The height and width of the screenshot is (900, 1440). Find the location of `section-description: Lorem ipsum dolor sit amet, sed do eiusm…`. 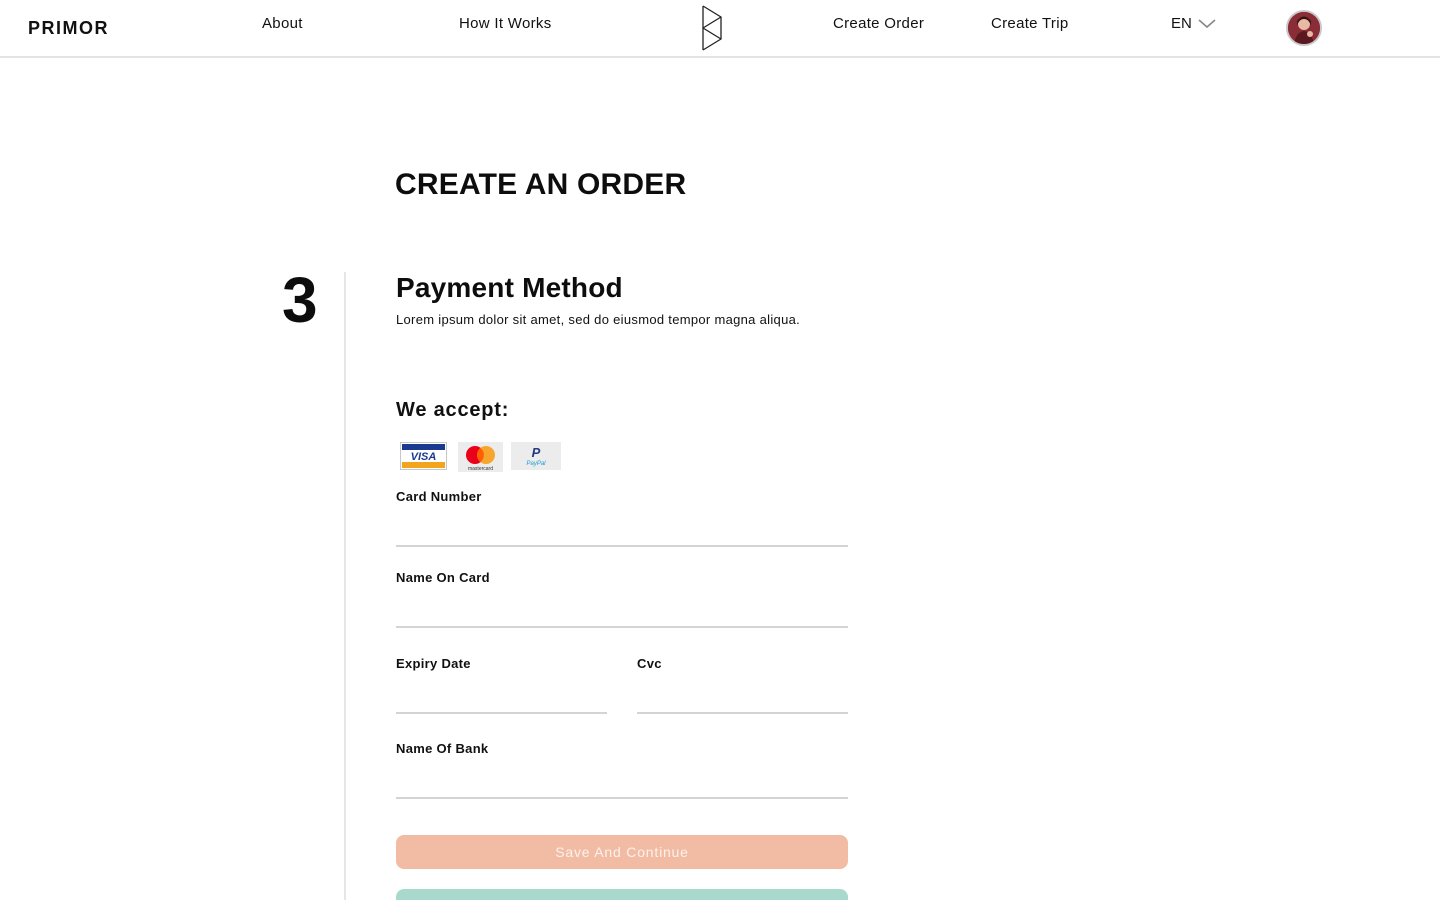

section-description: Lorem ipsum dolor sit amet, sed do eiusm… is located at coordinates (598, 319).